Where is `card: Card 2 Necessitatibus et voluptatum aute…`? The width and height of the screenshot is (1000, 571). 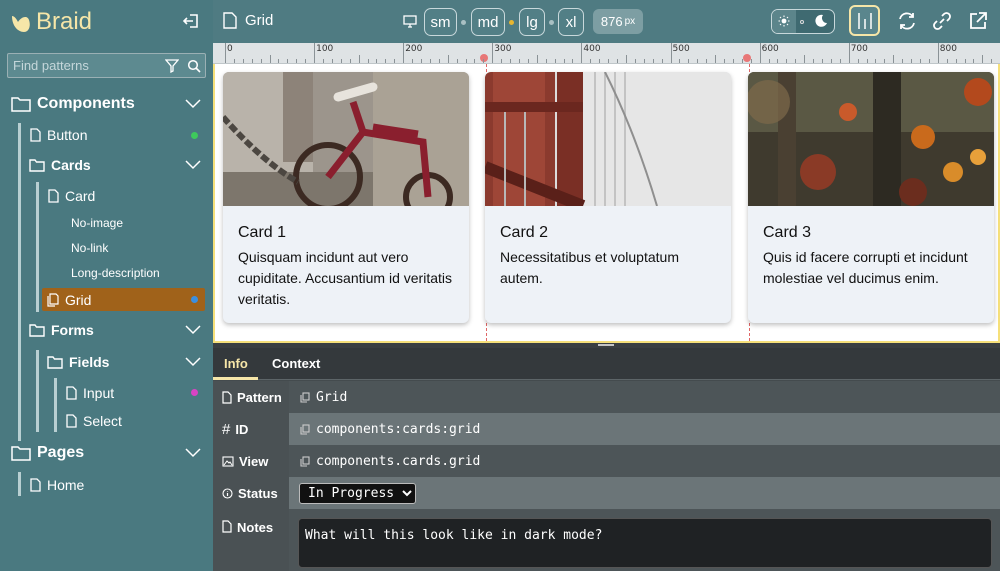 card: Card 2 Necessitatibus et voluptatum aute… is located at coordinates (608, 197).